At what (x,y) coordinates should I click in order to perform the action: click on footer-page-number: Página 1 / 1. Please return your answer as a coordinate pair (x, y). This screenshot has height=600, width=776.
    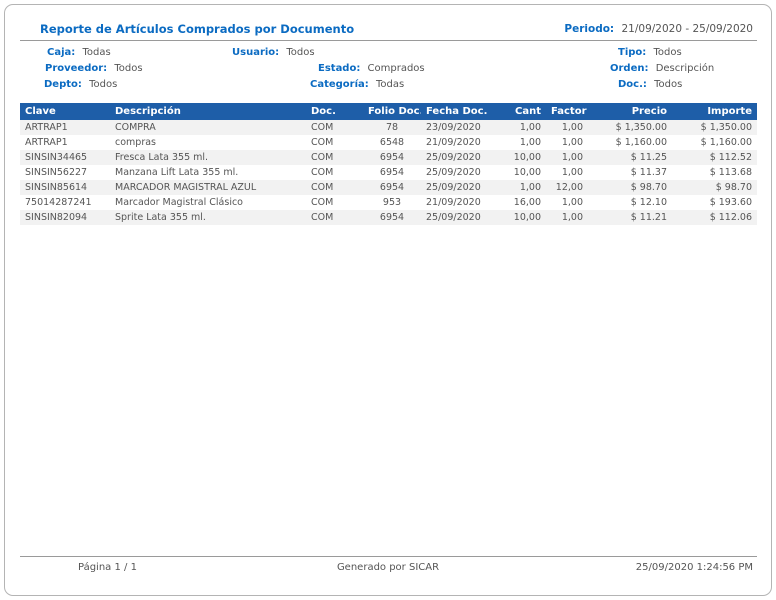
    Looking at the image, I should click on (107, 567).